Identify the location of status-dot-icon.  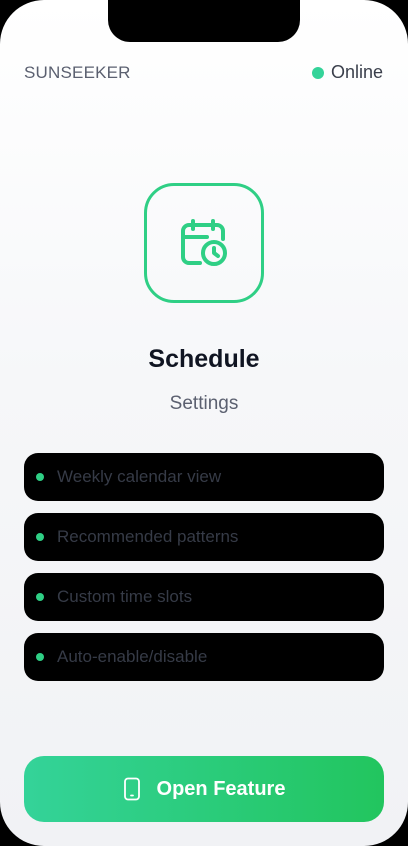
(317, 72).